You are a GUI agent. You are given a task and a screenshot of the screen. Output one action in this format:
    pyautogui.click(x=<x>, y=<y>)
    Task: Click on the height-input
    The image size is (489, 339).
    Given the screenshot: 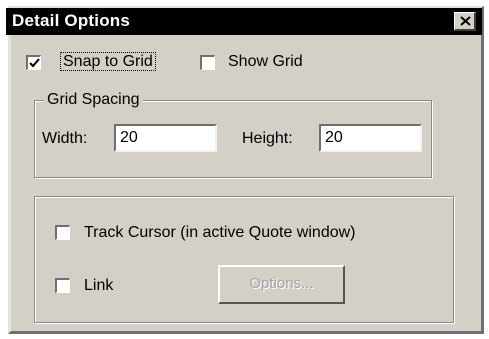 What is the action you would take?
    pyautogui.click(x=370, y=138)
    